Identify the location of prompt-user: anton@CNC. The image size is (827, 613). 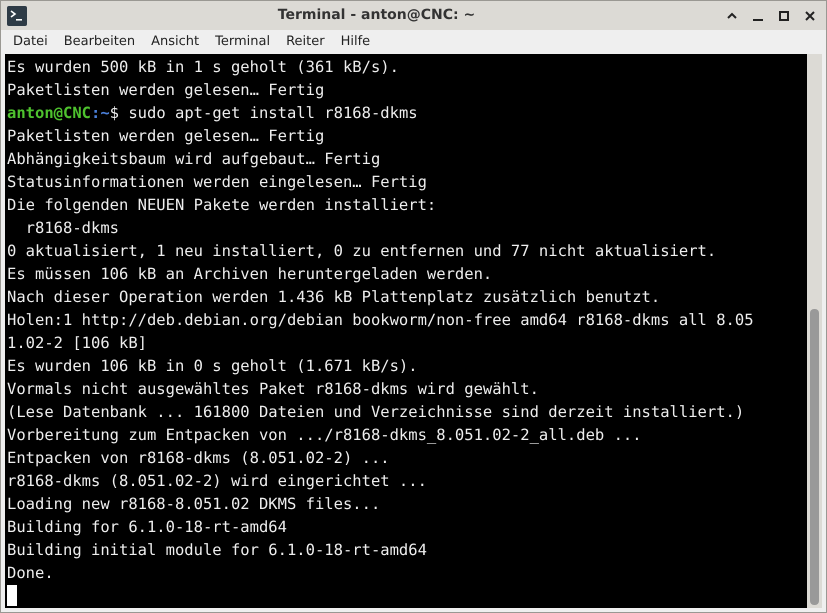
(49, 113).